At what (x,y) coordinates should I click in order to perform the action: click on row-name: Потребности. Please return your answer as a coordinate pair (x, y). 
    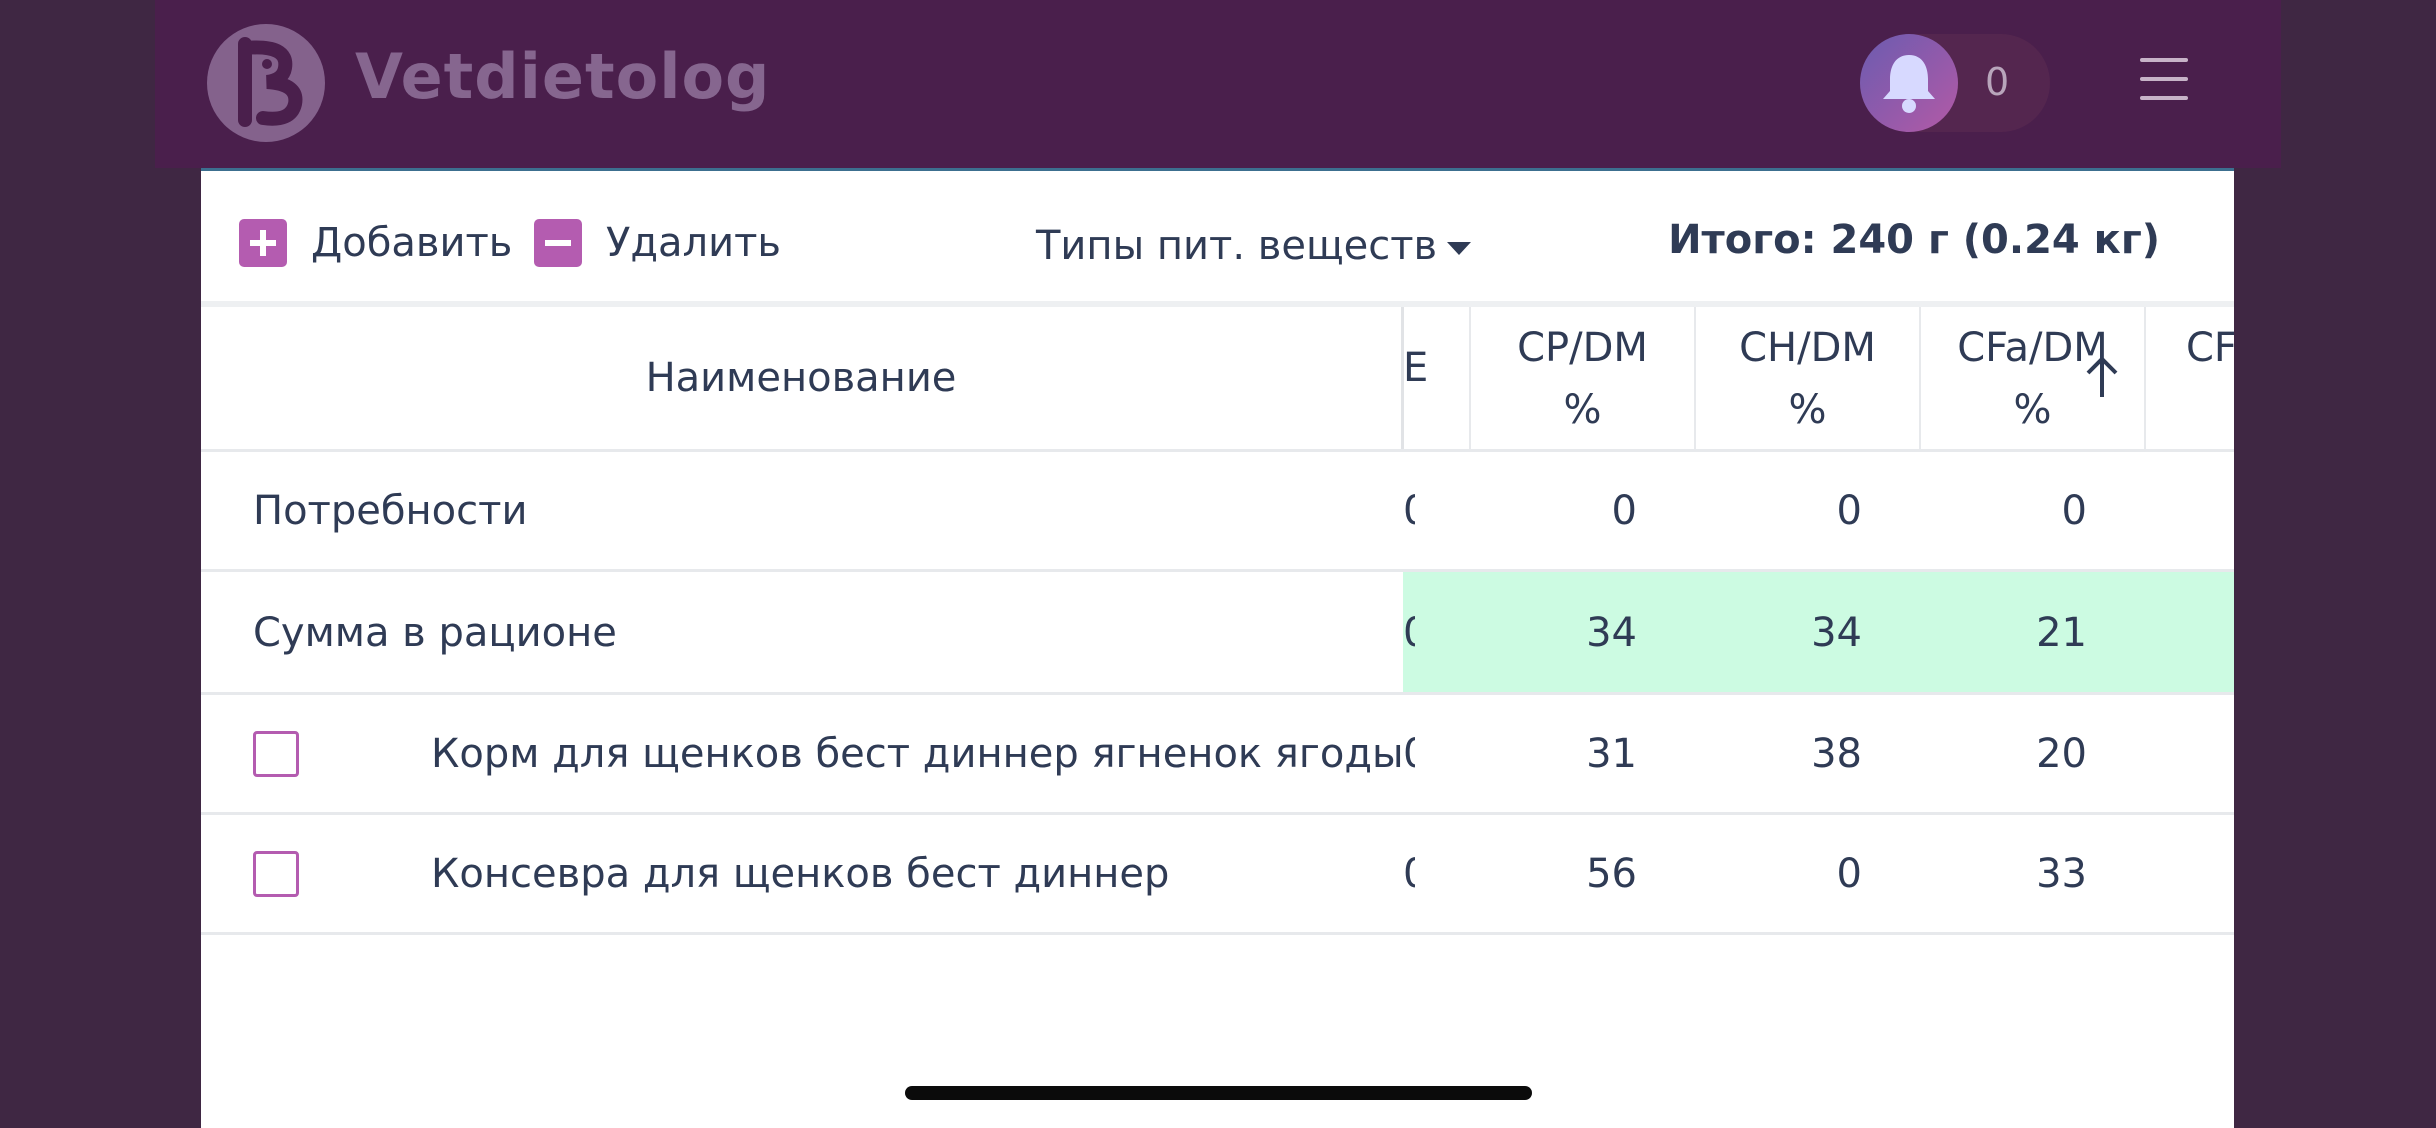
    Looking at the image, I should click on (390, 511).